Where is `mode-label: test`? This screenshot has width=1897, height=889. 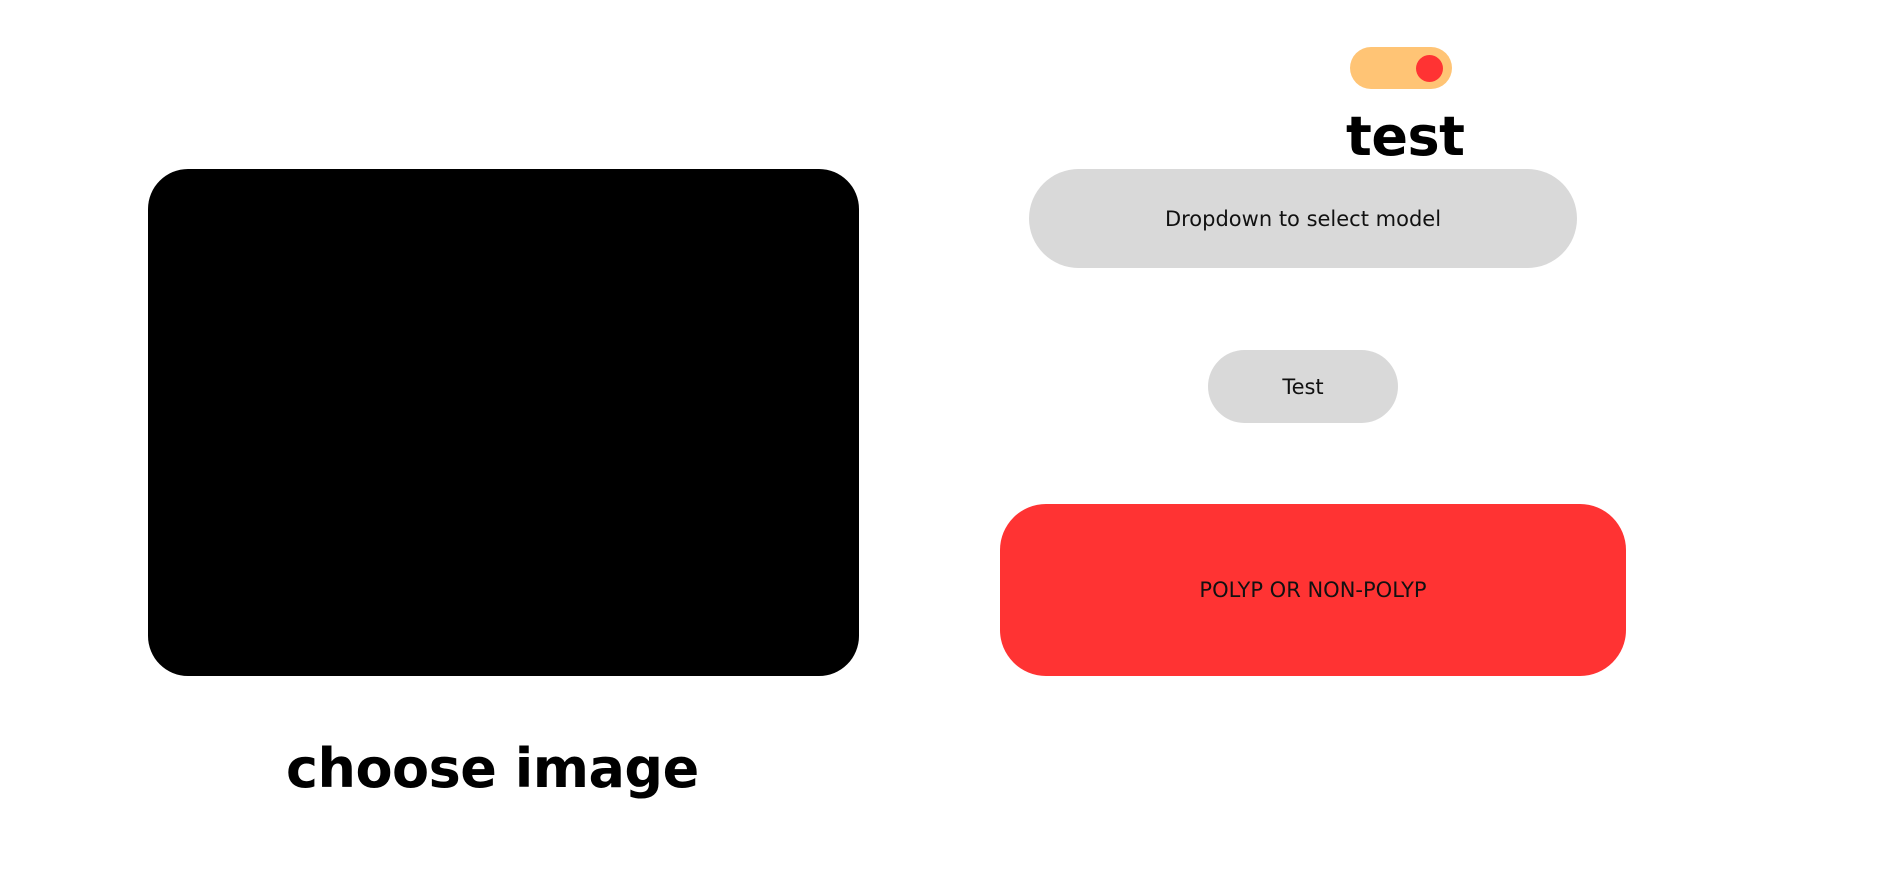
mode-label: test is located at coordinates (1405, 136).